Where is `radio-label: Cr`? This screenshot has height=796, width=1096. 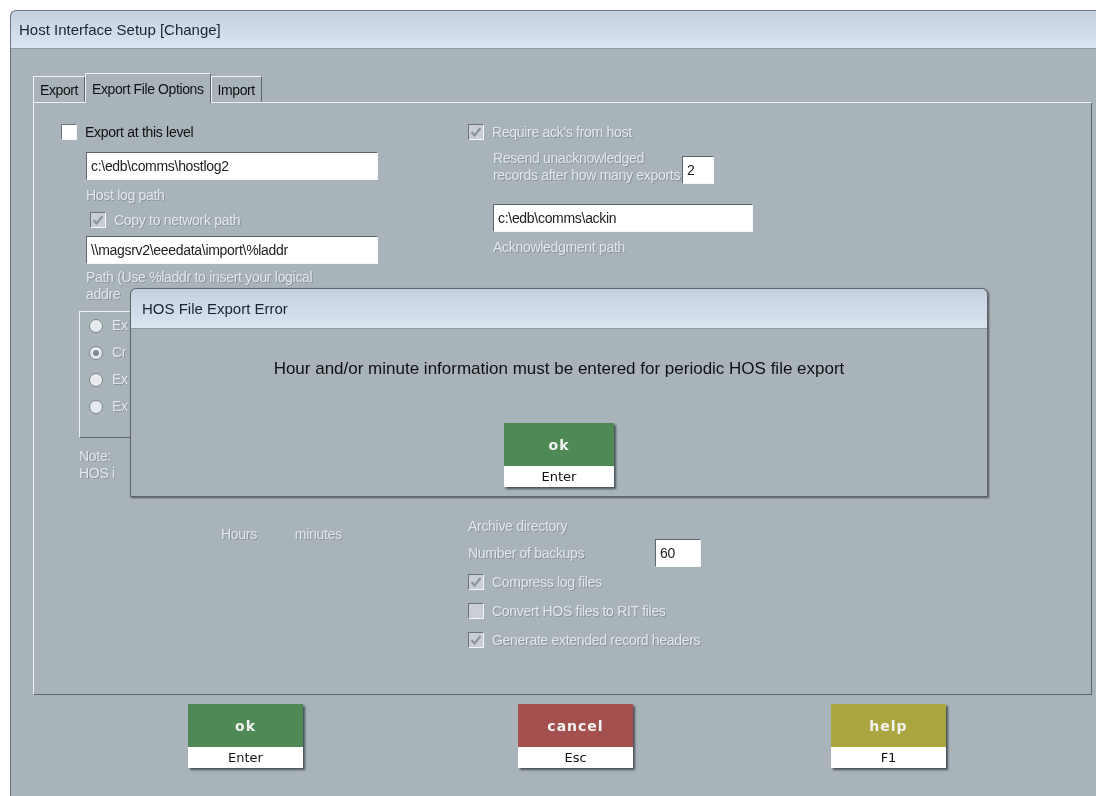
radio-label: Cr is located at coordinates (119, 352).